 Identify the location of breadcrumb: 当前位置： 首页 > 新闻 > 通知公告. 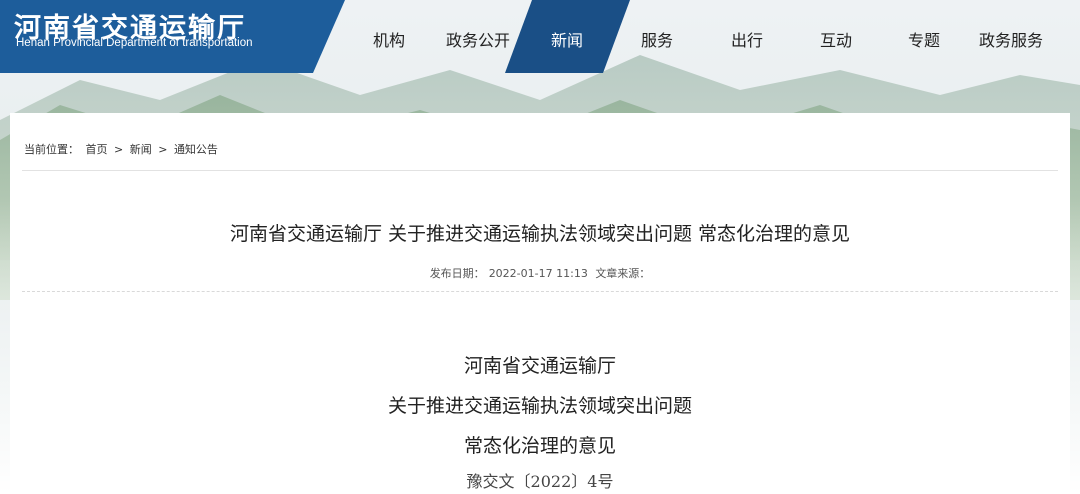
(122, 149).